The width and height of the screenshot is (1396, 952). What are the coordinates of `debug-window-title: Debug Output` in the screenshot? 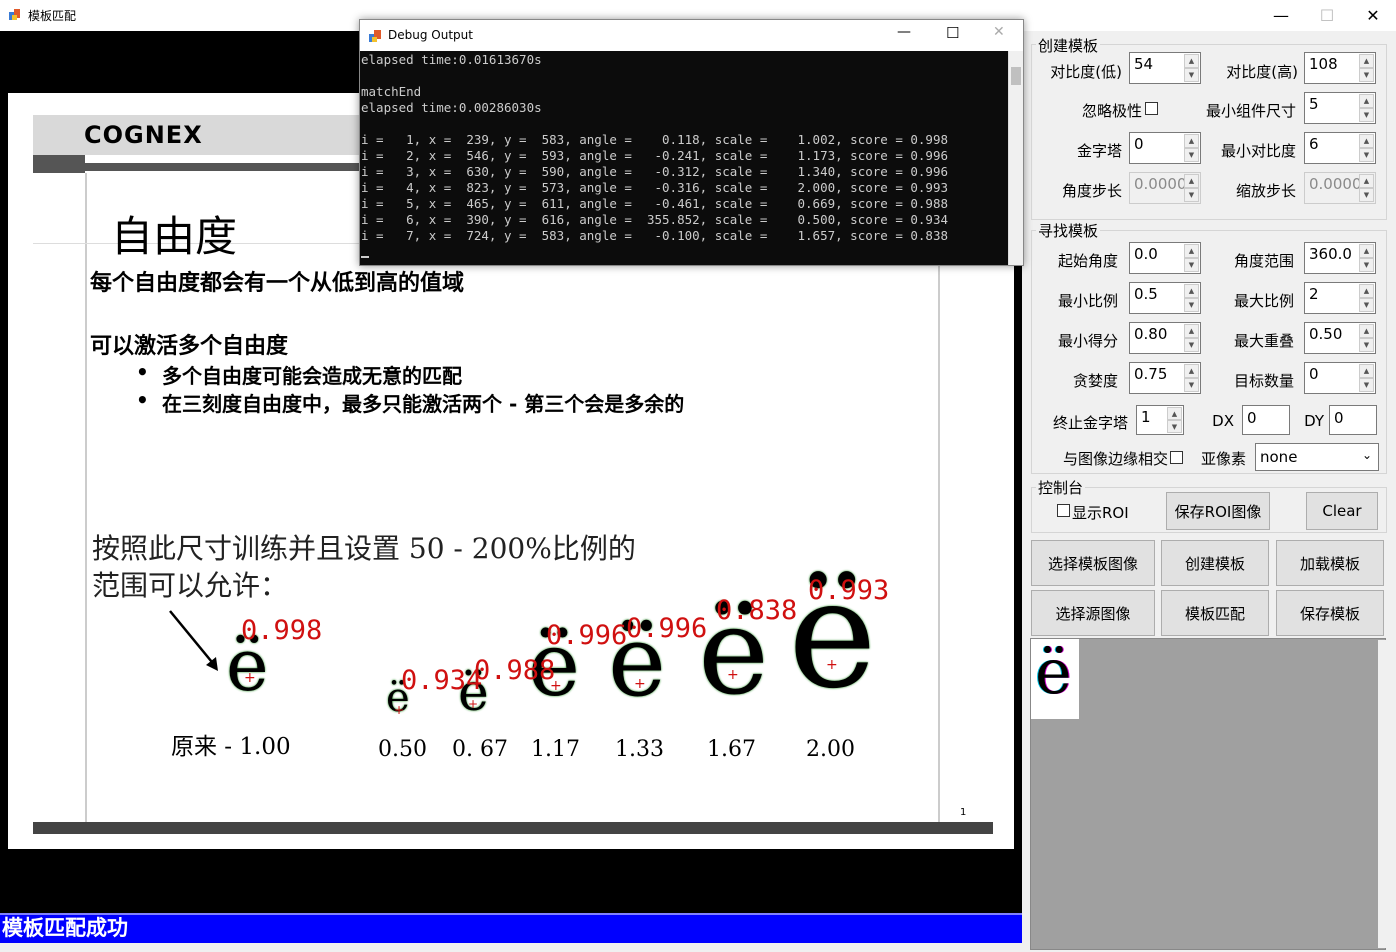 It's located at (430, 35).